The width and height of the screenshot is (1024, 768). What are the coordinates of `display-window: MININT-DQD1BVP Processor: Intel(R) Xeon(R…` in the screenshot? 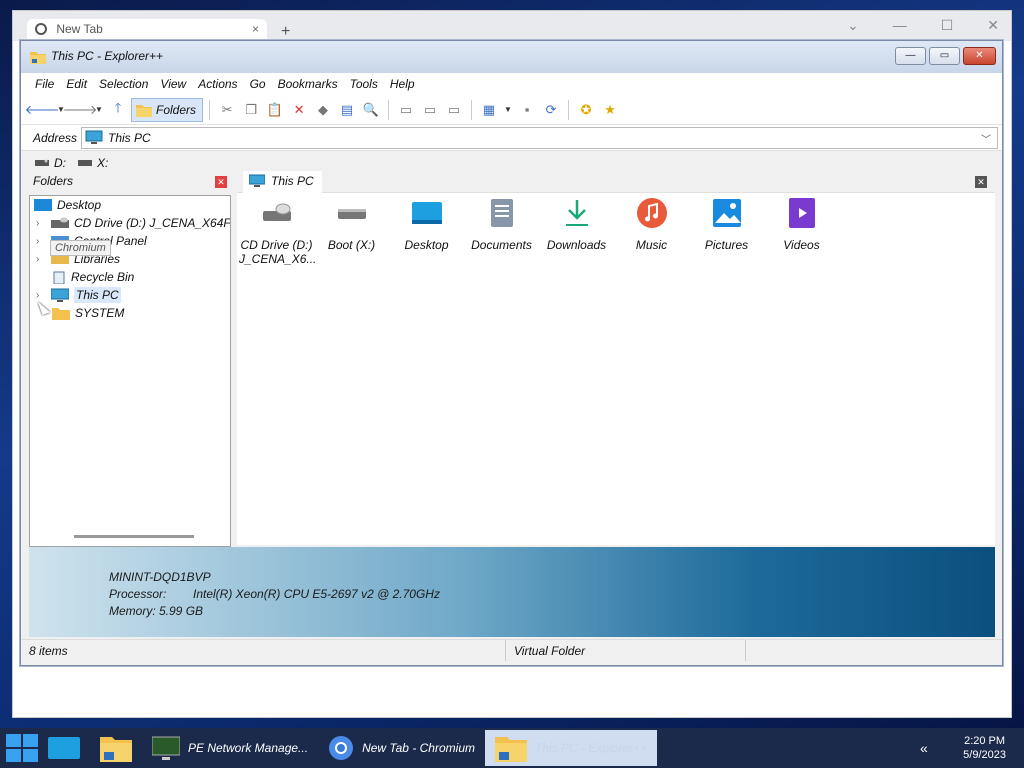 It's located at (512, 592).